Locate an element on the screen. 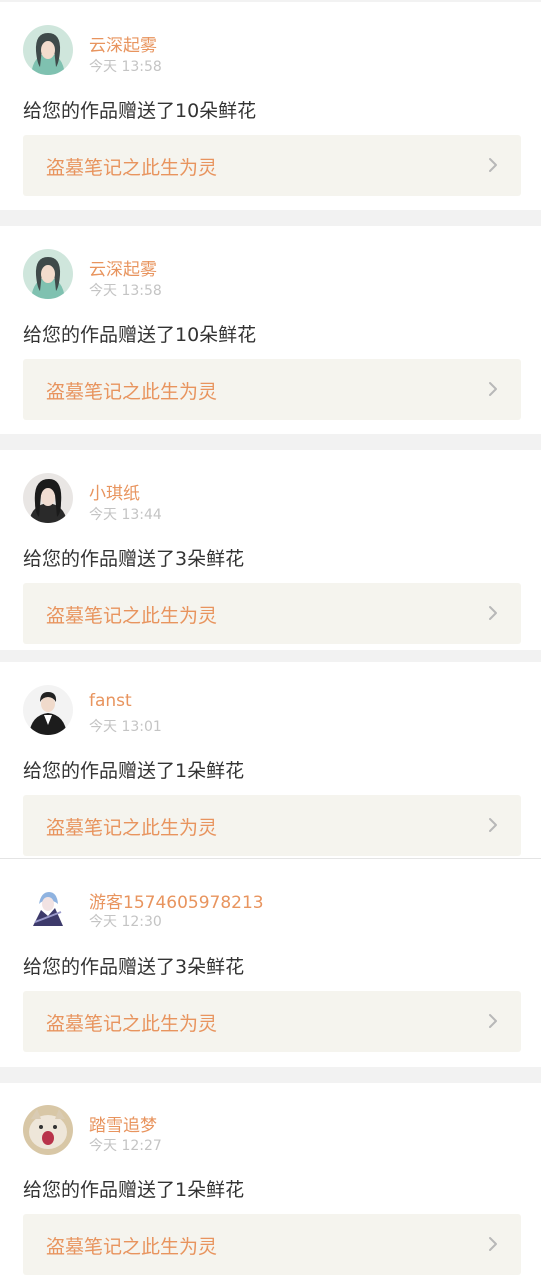 This screenshot has width=541, height=1280. timestamp: 今天 13:01 is located at coordinates (125, 727).